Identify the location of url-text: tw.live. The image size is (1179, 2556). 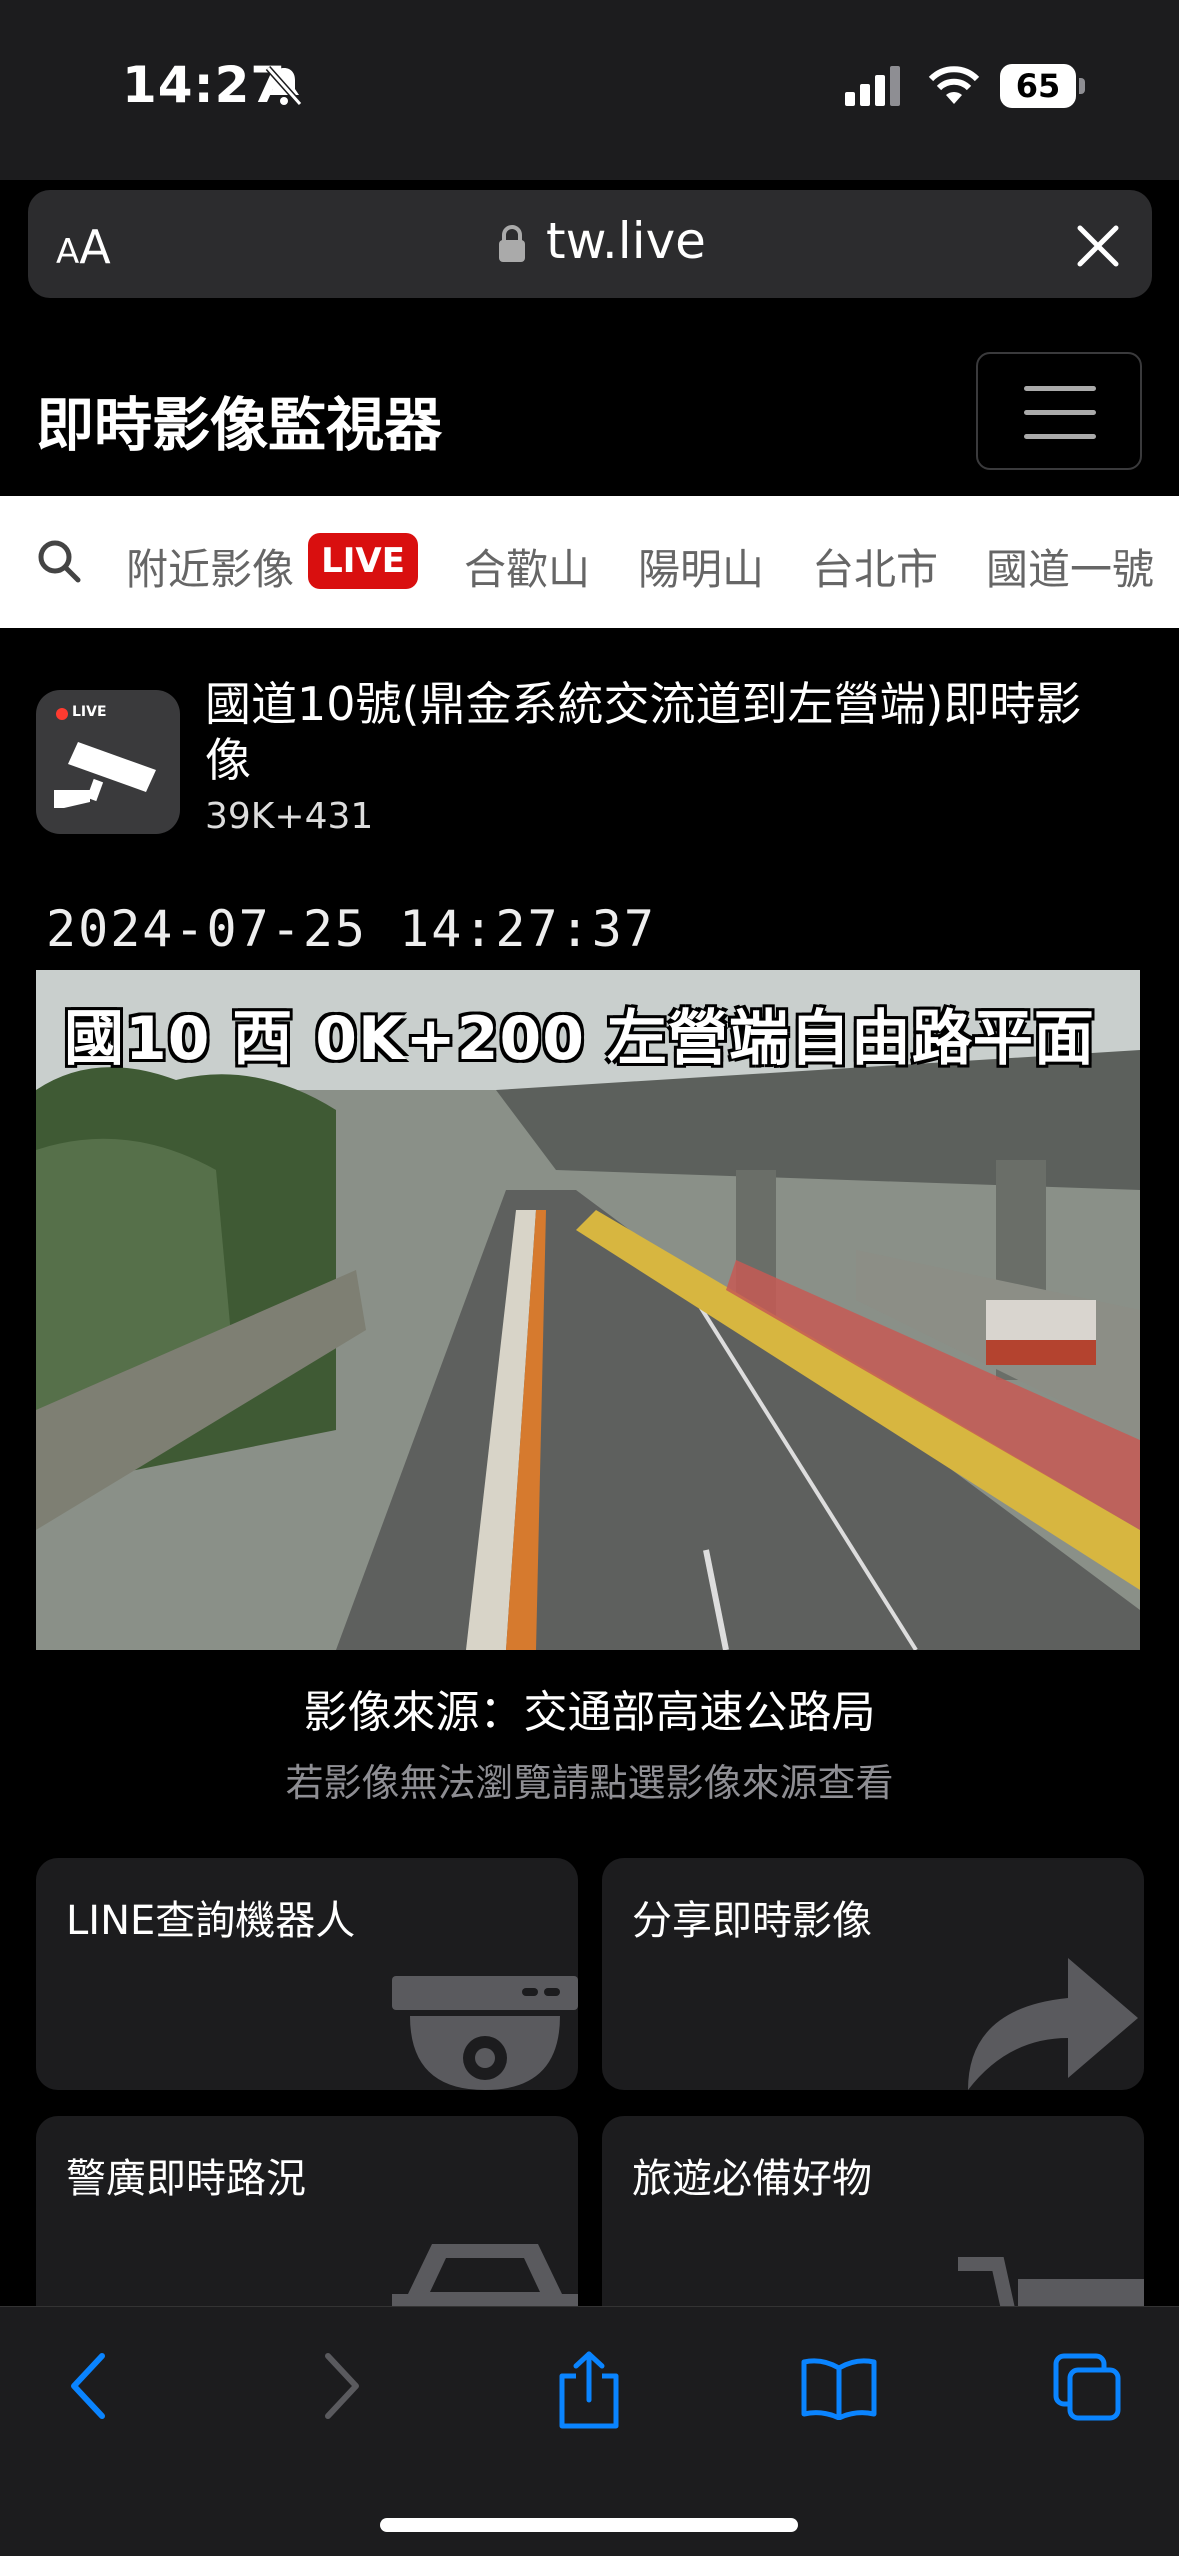
(626, 241).